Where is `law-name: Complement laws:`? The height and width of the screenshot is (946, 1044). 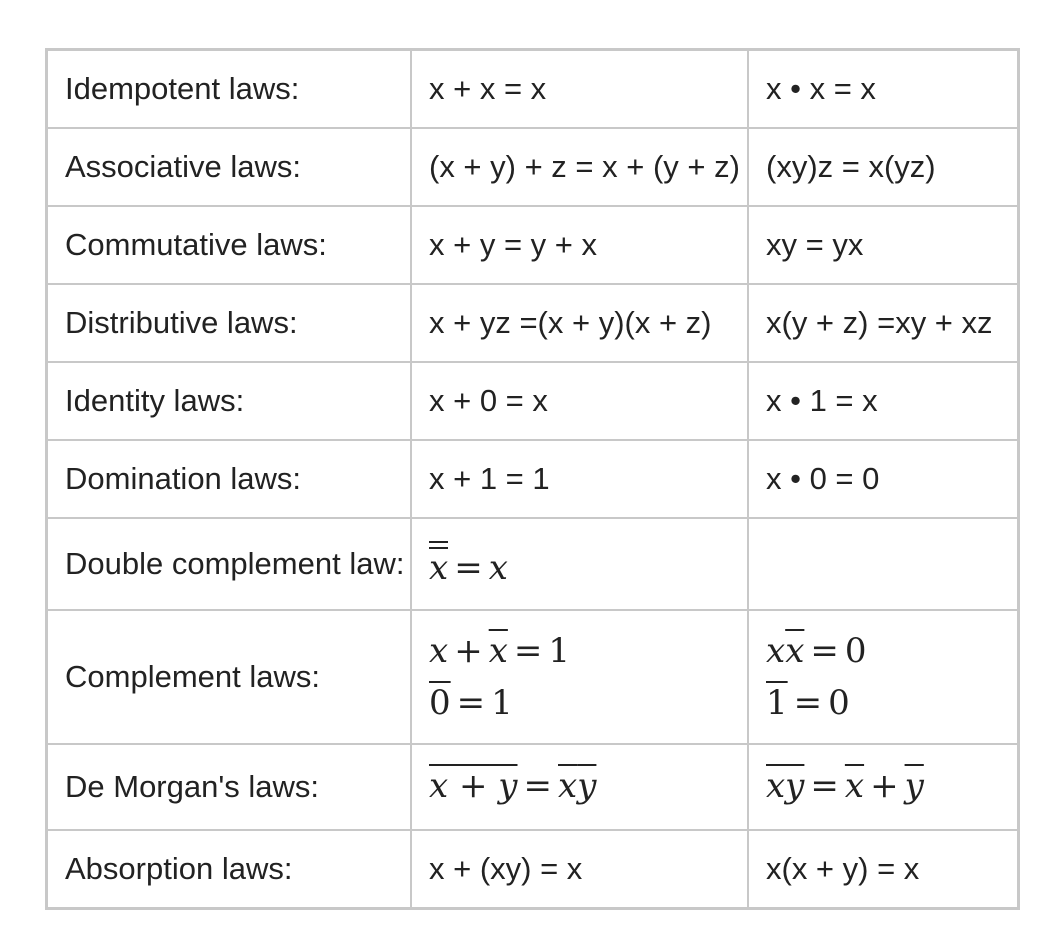
law-name: Complement laws: is located at coordinates (228, 676).